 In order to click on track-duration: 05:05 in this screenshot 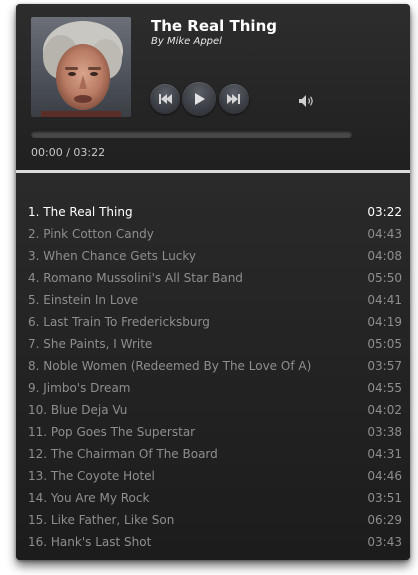, I will do `click(384, 344)`.